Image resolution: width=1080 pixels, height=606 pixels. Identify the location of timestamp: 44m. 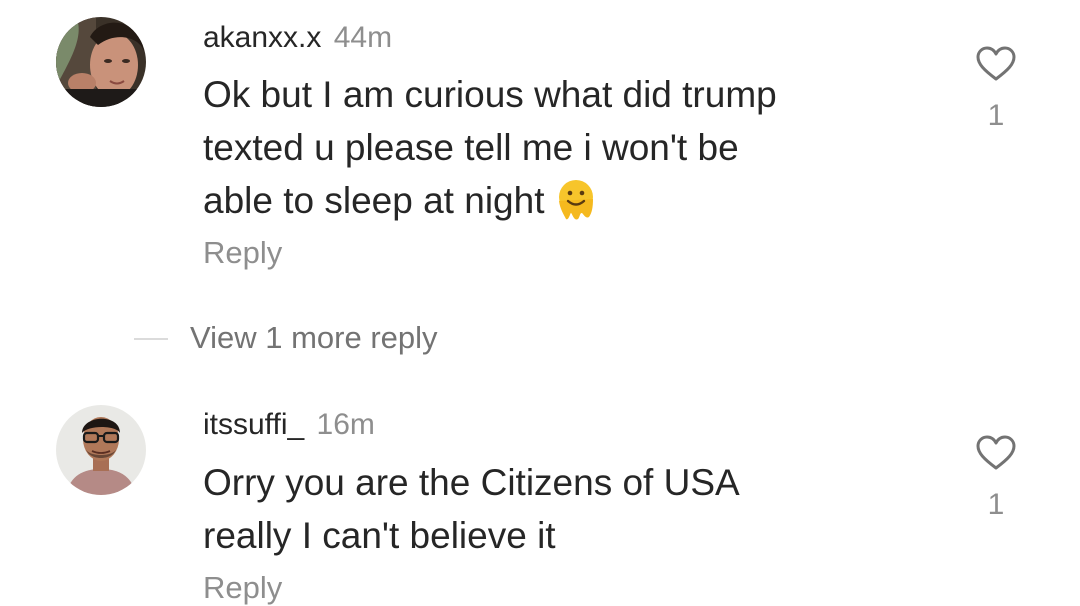
(363, 37).